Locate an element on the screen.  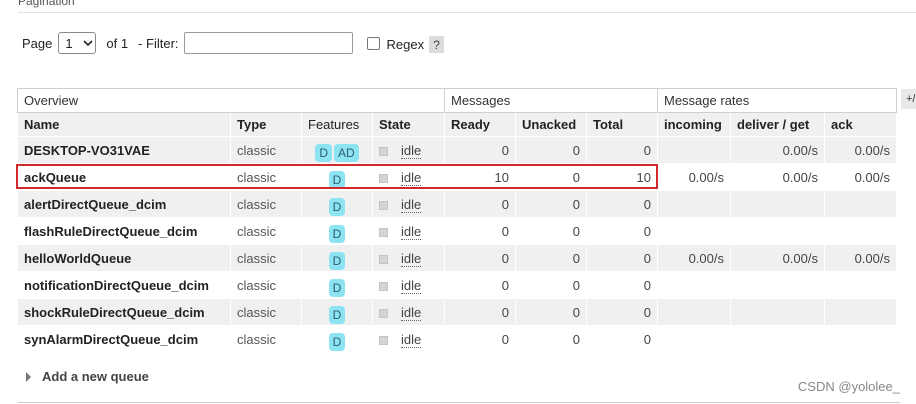
column-header-name: Name is located at coordinates (124, 124).